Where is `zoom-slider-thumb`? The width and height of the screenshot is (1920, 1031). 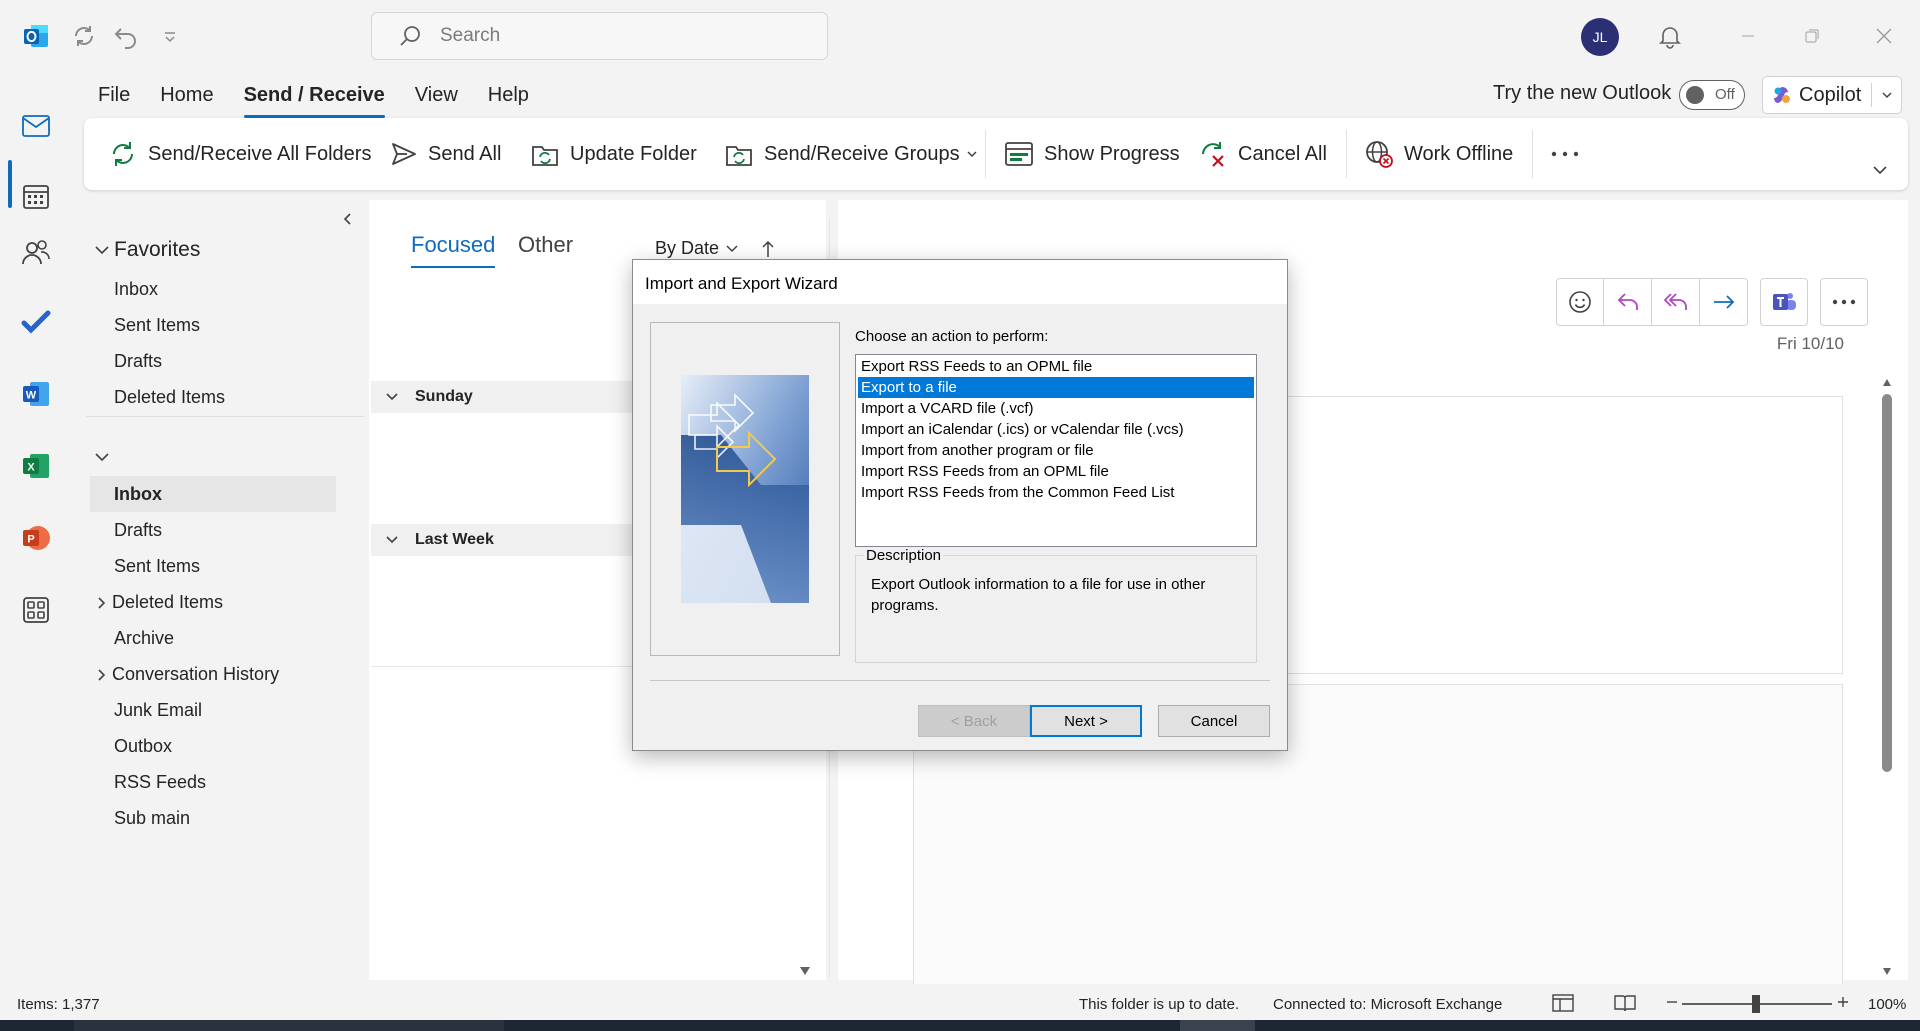
zoom-slider-thumb is located at coordinates (1756, 1004).